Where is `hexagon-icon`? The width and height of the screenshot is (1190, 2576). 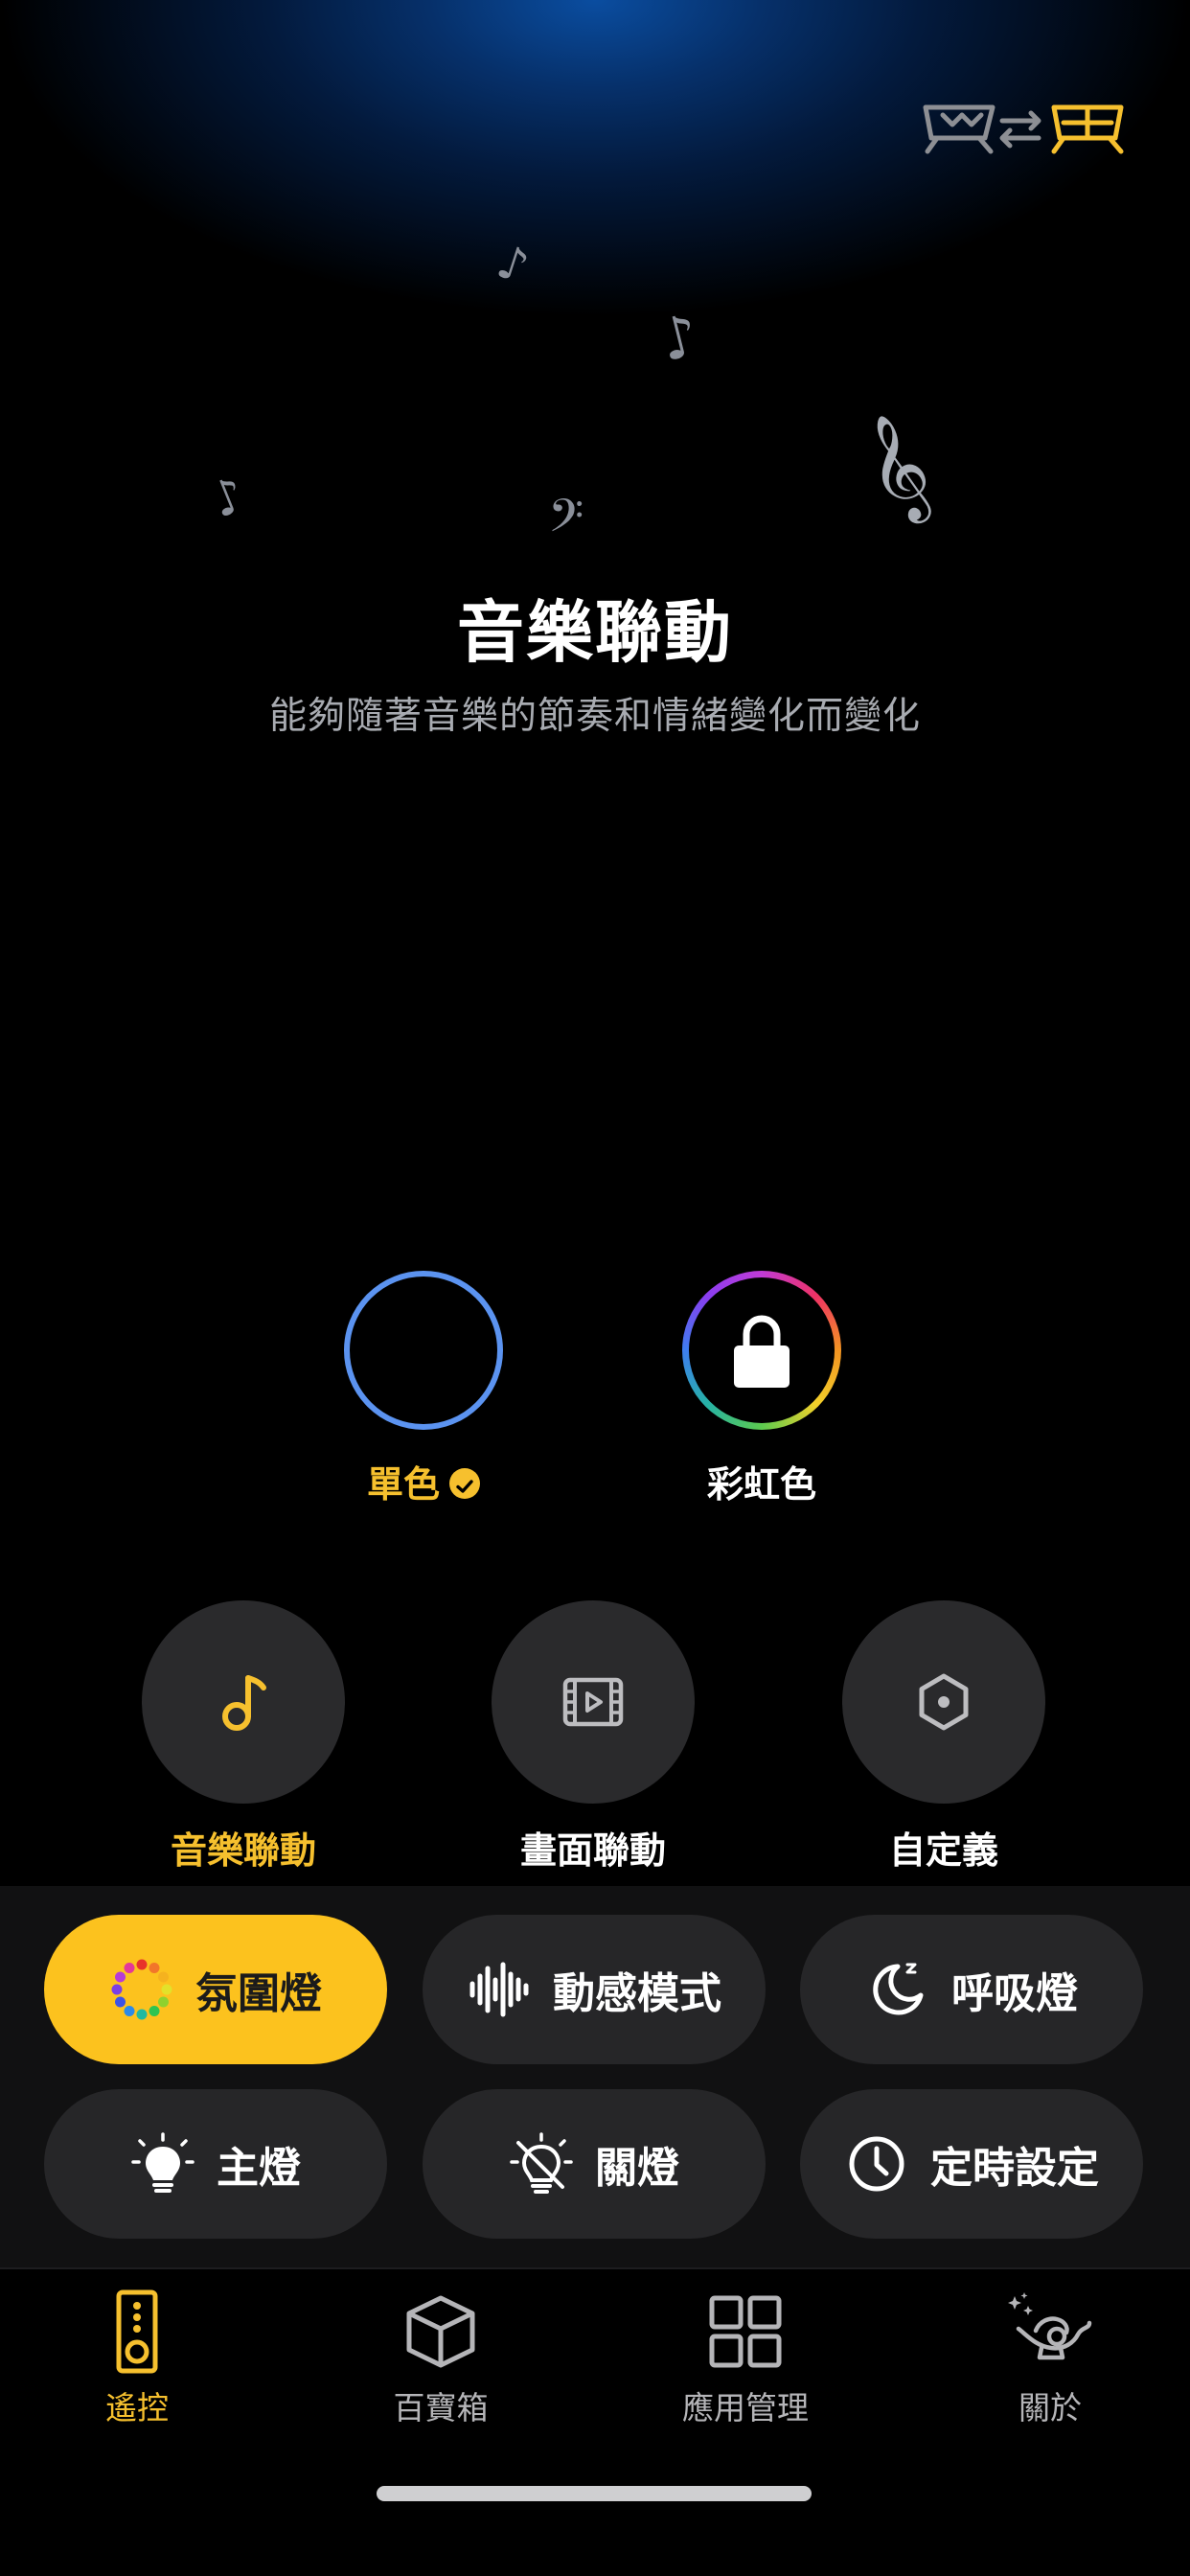 hexagon-icon is located at coordinates (944, 1702).